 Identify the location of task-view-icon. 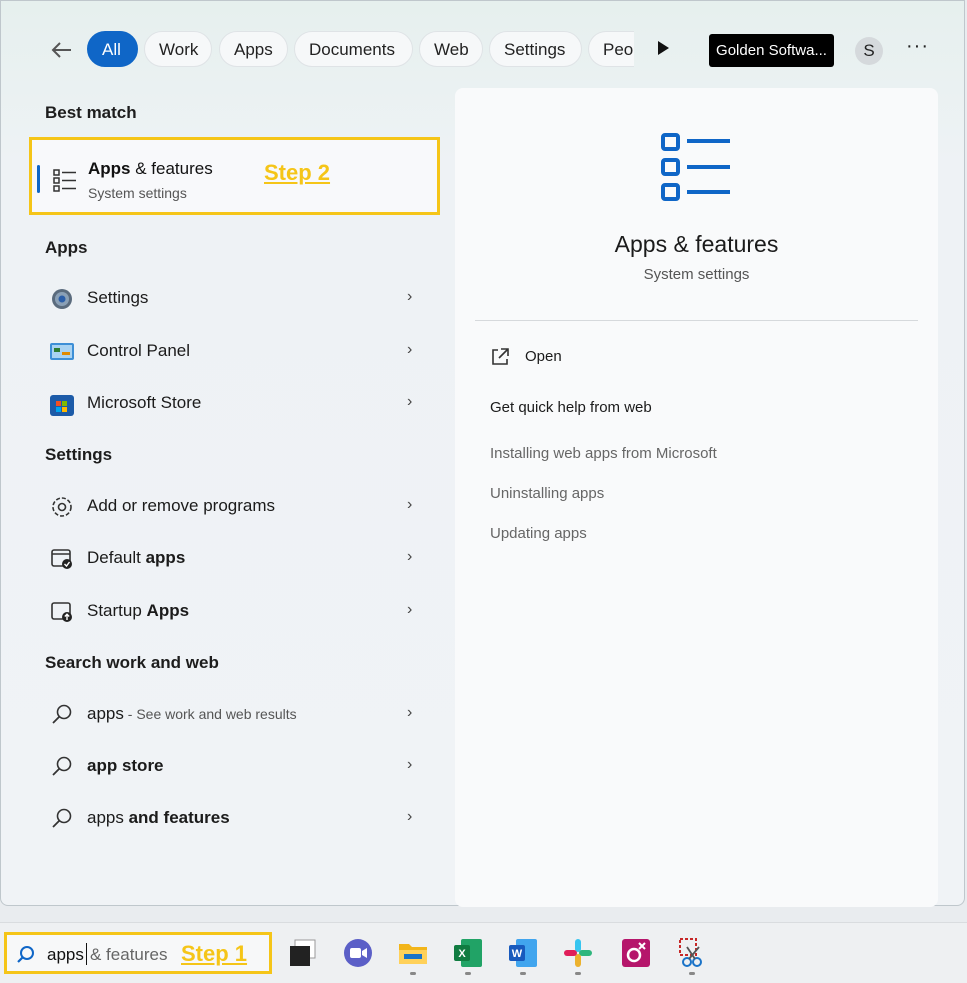
(303, 953).